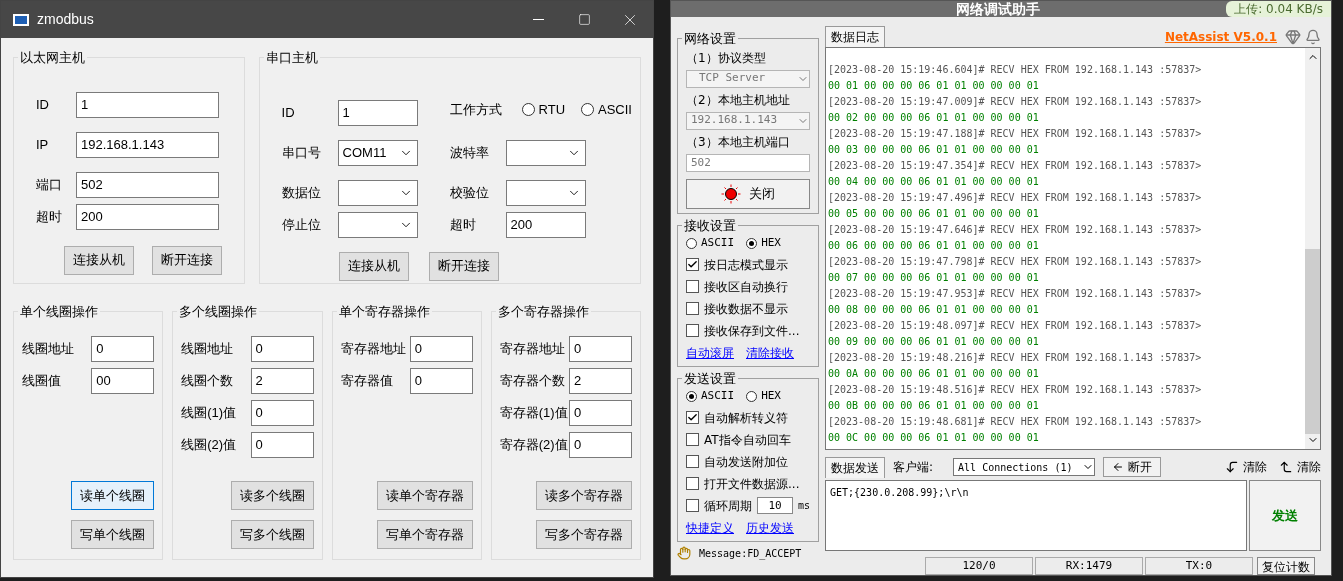 The height and width of the screenshot is (581, 1343). Describe the element at coordinates (1015, 389) in the screenshot. I see `log-header: [2023-08-20 15:19:48.516]# RECV HEX FROM 192.168.1.143 :57837>` at that location.